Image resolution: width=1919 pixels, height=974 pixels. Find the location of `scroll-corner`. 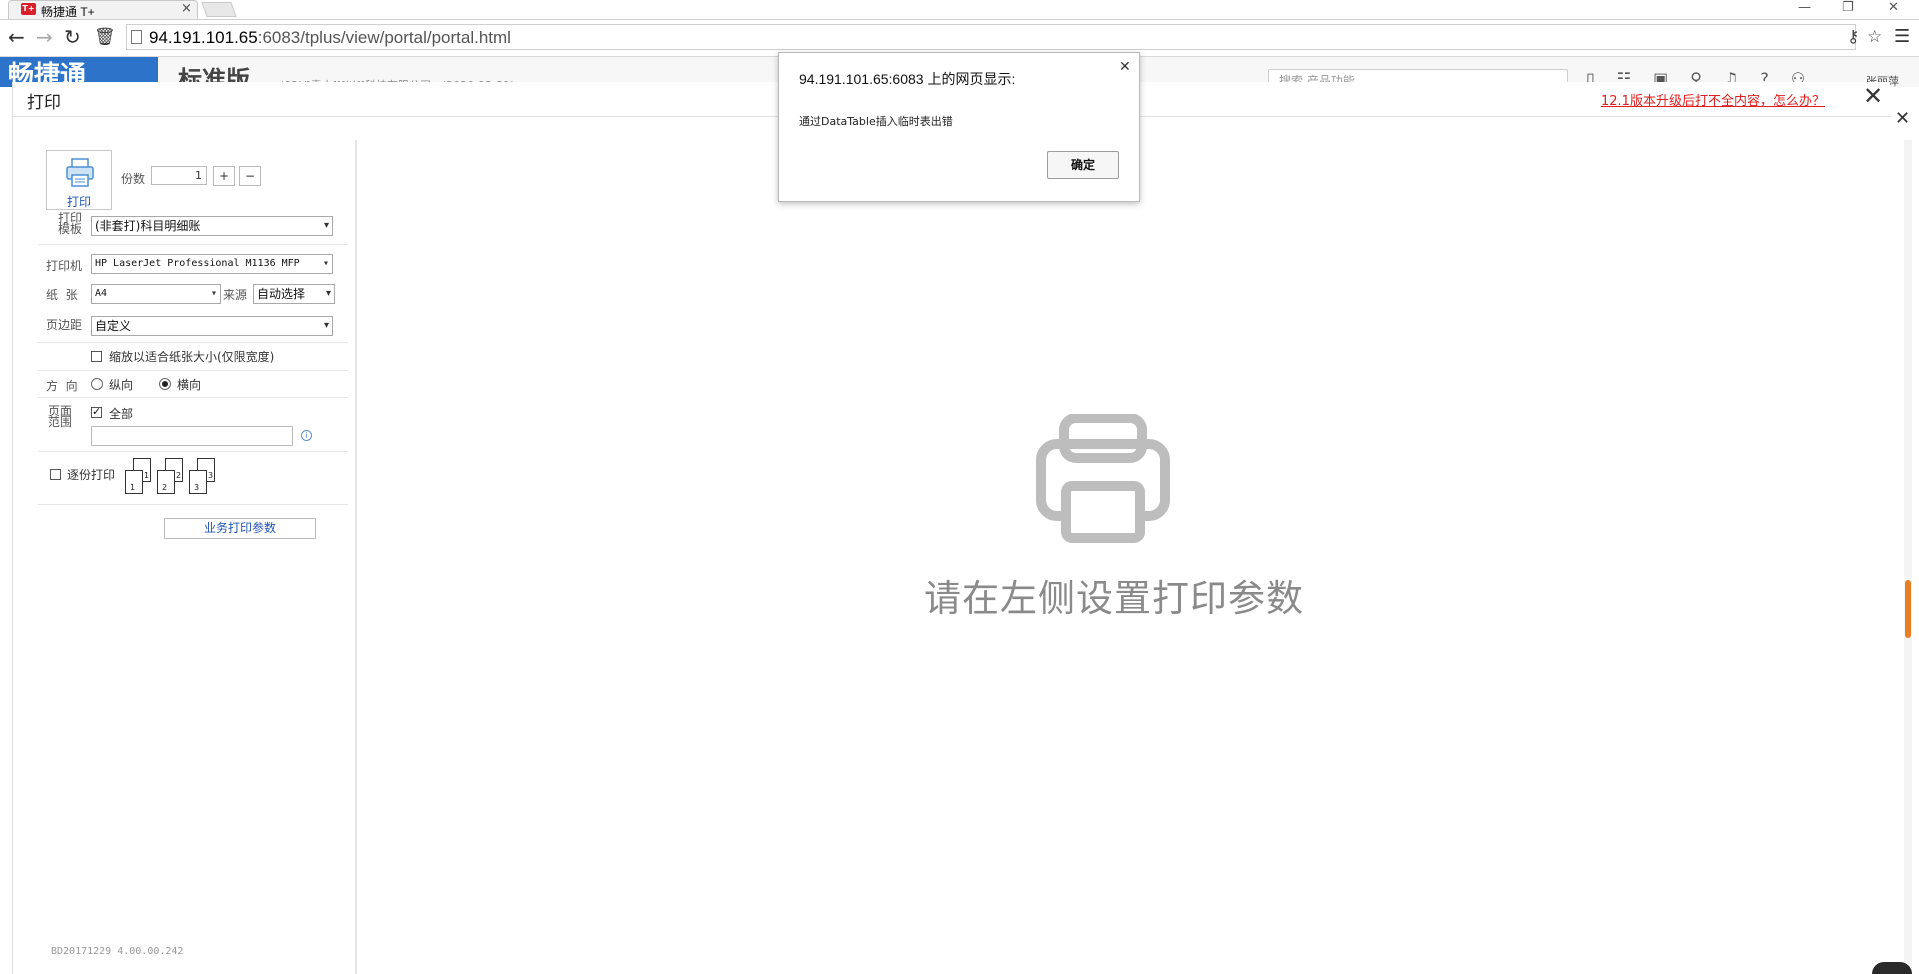

scroll-corner is located at coordinates (1892, 968).